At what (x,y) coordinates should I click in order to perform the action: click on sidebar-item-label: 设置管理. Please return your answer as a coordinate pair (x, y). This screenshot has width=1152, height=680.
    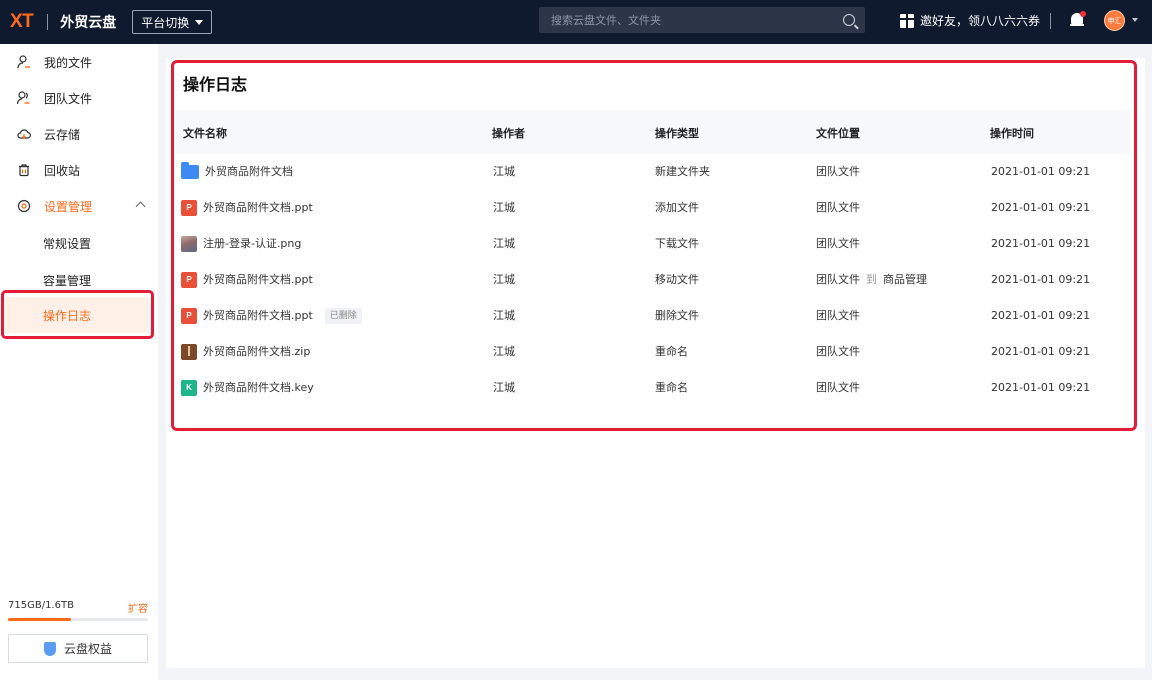
    Looking at the image, I should click on (68, 206).